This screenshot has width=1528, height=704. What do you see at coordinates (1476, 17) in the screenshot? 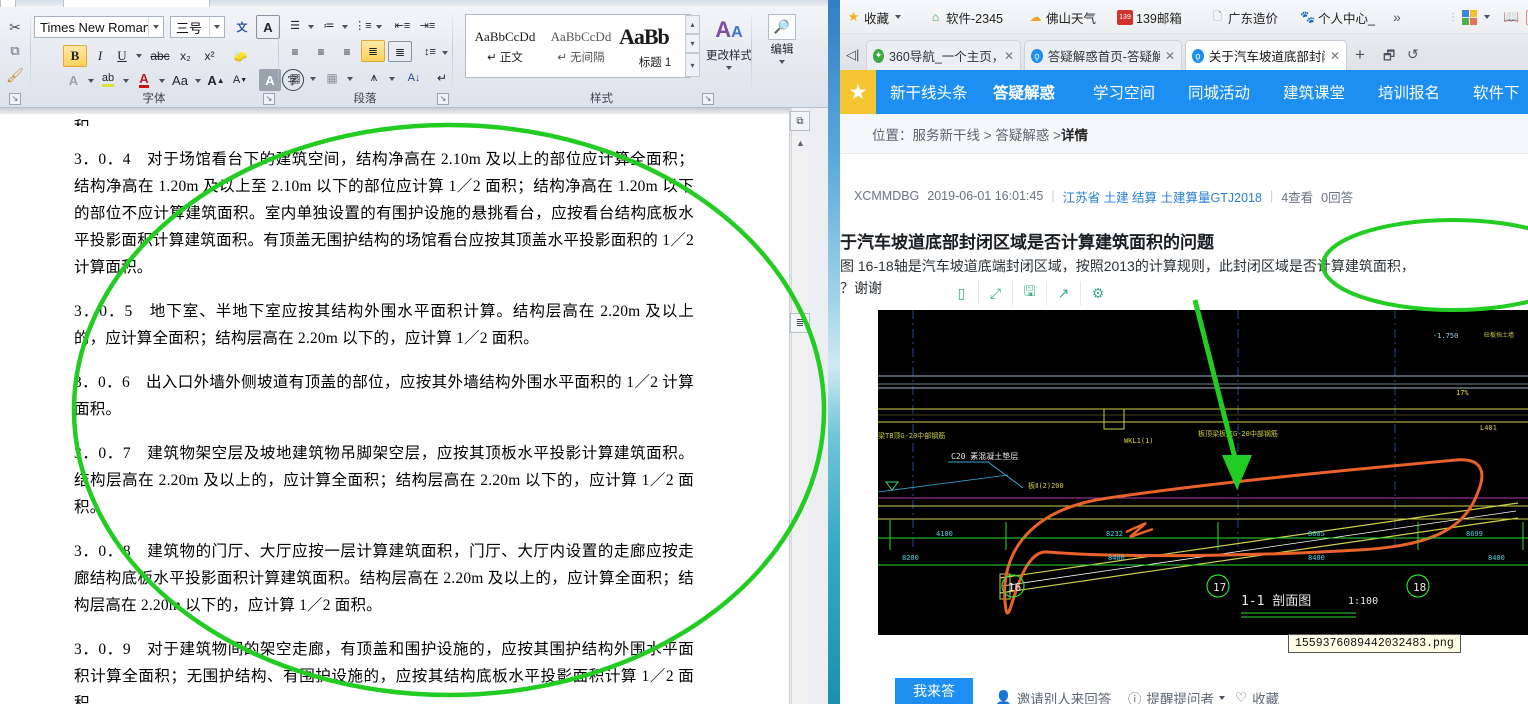
I see `apps-grid-icon` at bounding box center [1476, 17].